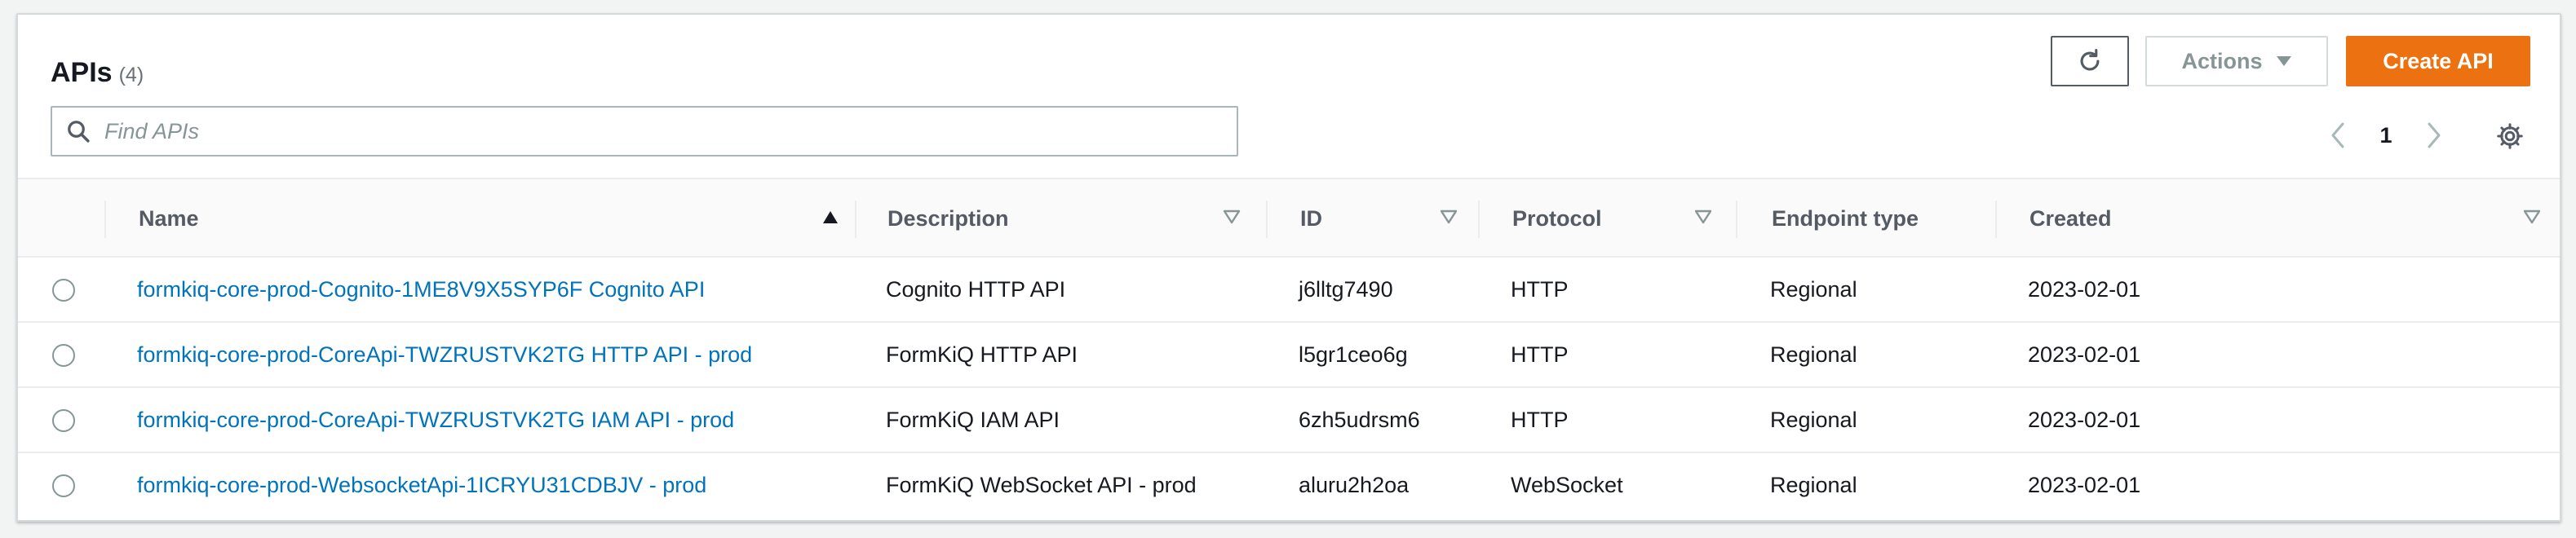 Image resolution: width=2576 pixels, height=538 pixels. What do you see at coordinates (1041, 484) in the screenshot?
I see `api-description: FormKiQ WebSocket API - prod` at bounding box center [1041, 484].